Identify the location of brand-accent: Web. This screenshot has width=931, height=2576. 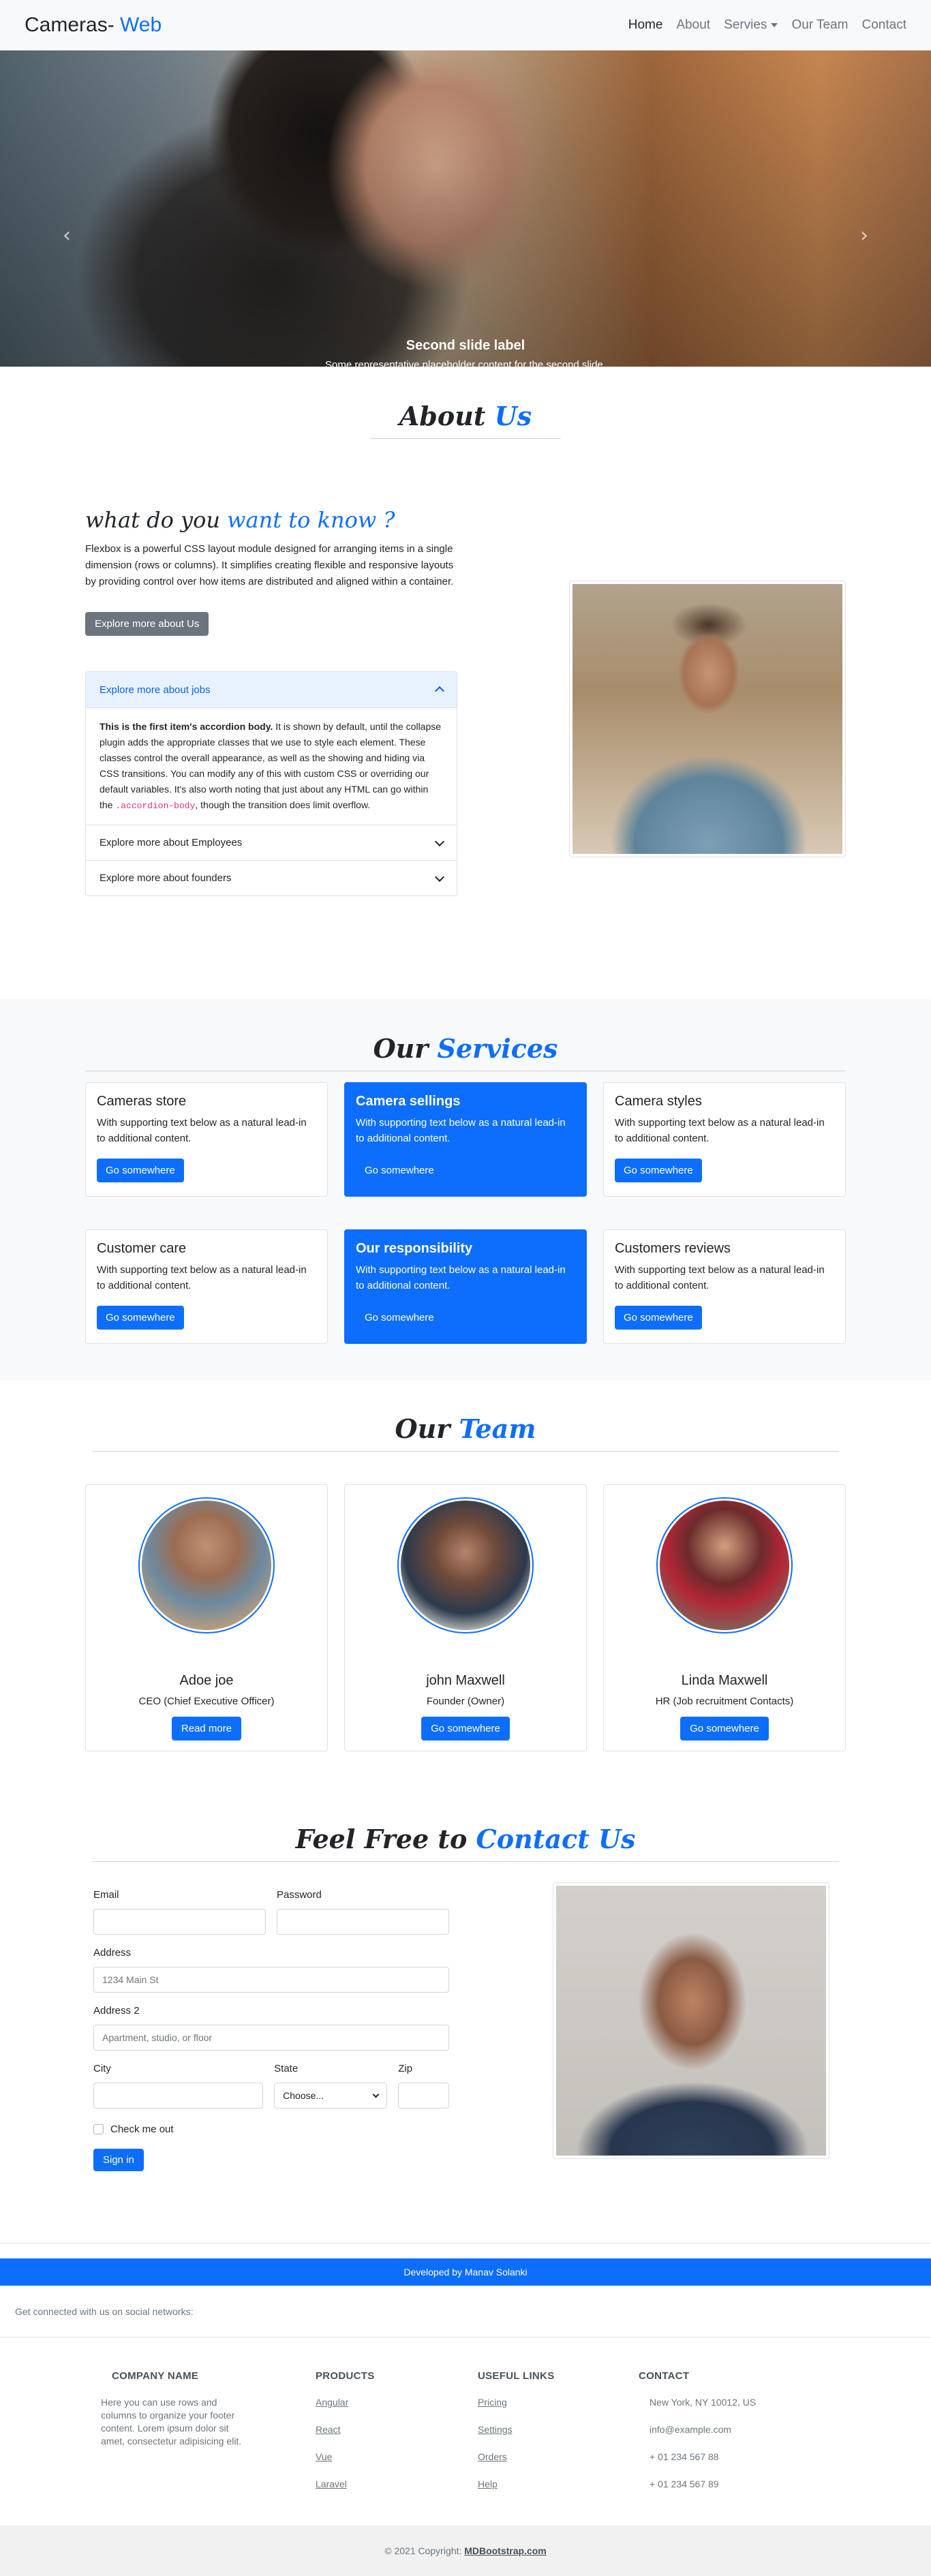
(138, 25).